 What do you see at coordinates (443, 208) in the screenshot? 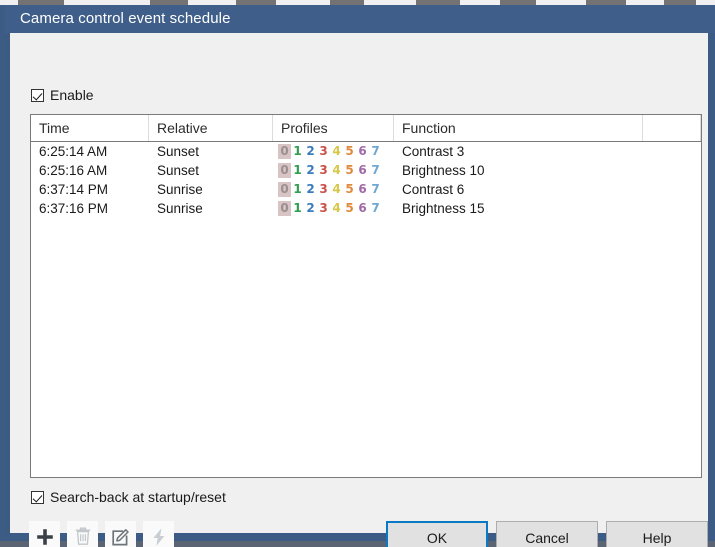
I see `cell-function: Brightness 15` at bounding box center [443, 208].